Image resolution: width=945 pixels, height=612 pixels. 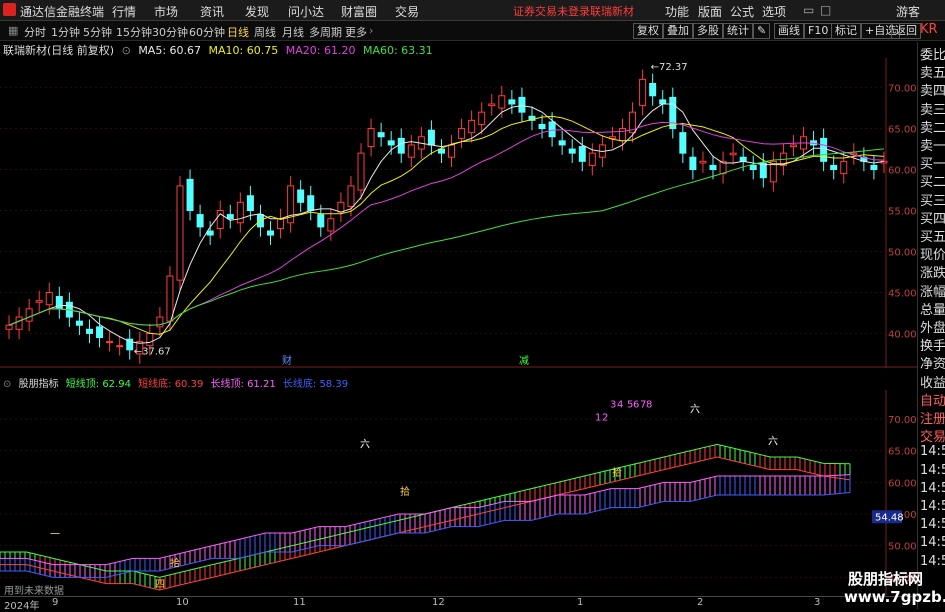 I want to click on minimize-icon: ▭, so click(x=808, y=10).